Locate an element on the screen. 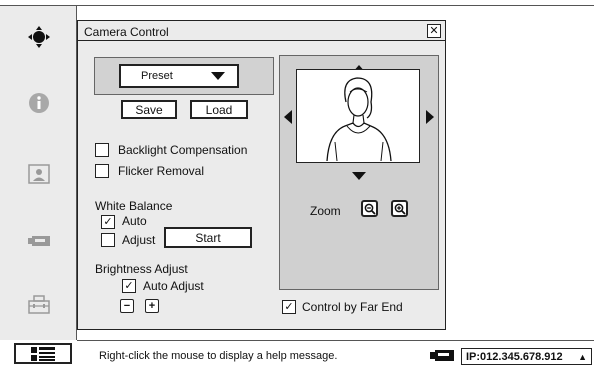  camera-icon is located at coordinates (39, 241).